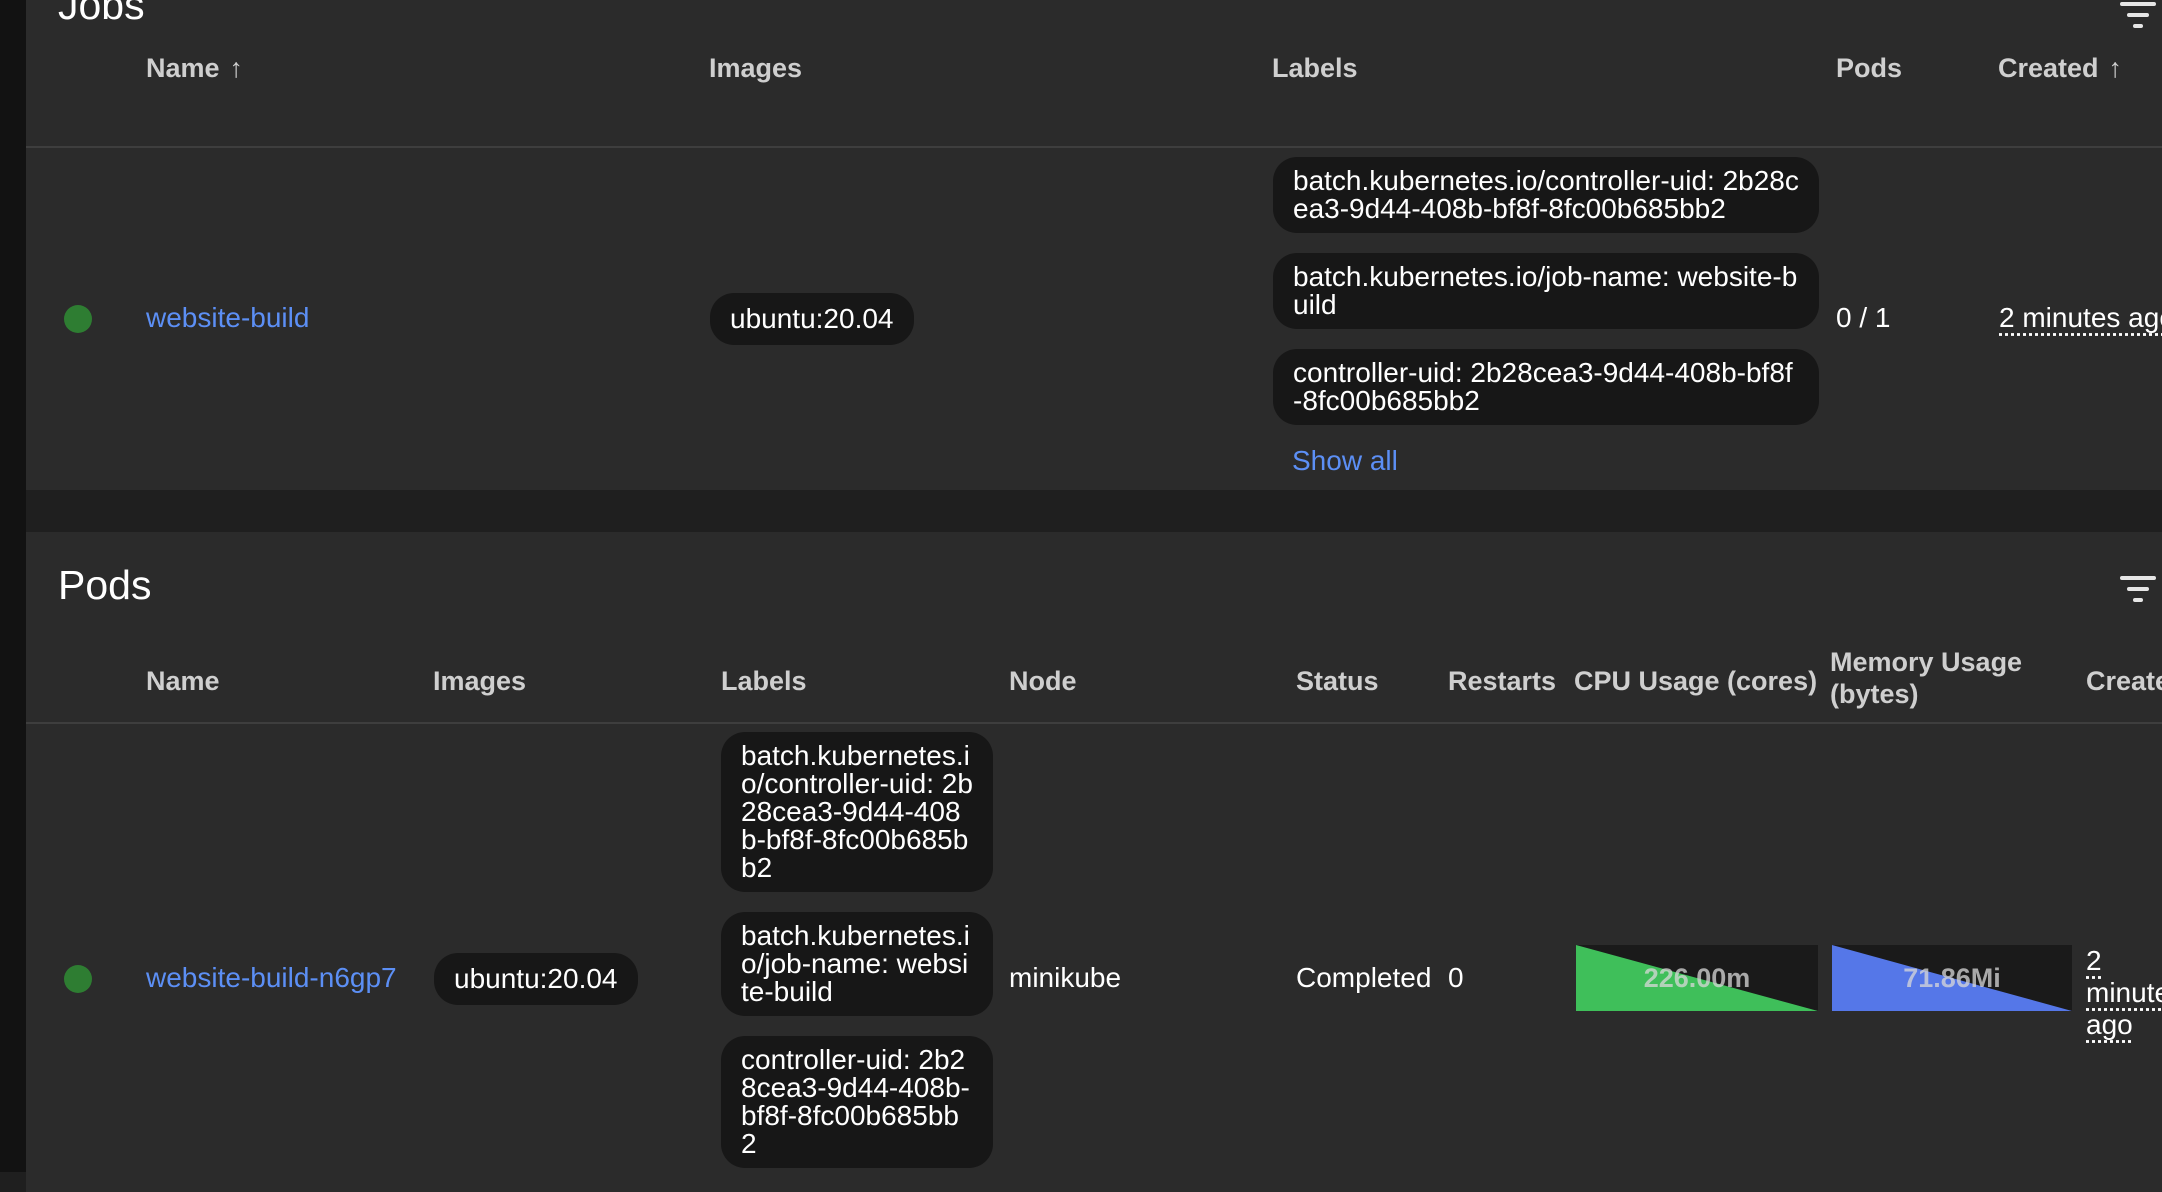 The height and width of the screenshot is (1192, 2162). I want to click on job-name-link: website-build, so click(227, 318).